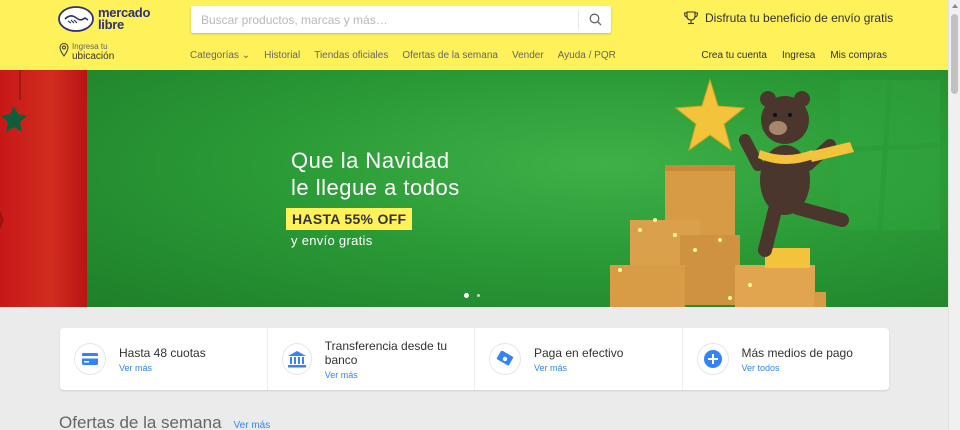 The width and height of the screenshot is (960, 430). Describe the element at coordinates (472, 295) in the screenshot. I see `carousel-dots` at that location.